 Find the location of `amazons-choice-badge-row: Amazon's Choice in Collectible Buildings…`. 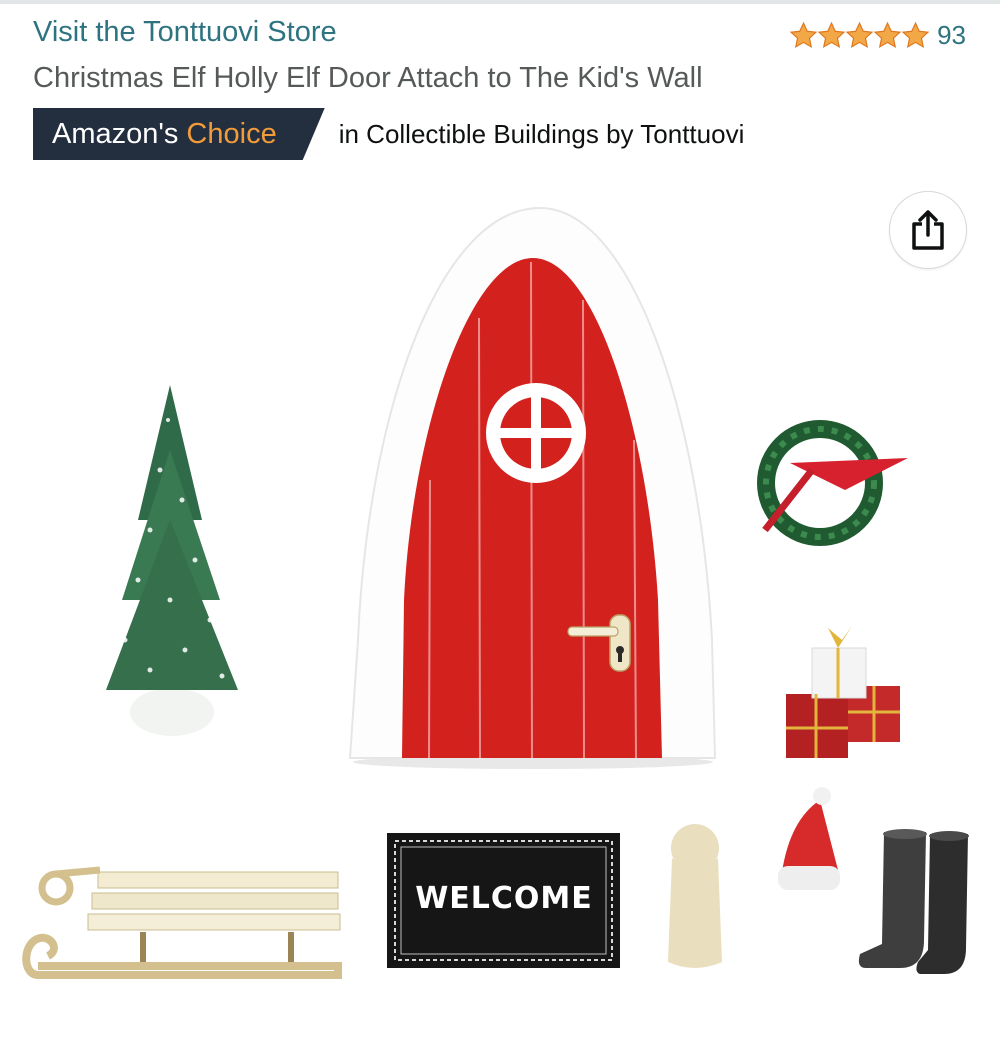

amazons-choice-badge-row: Amazon's Choice in Collectible Buildings… is located at coordinates (388, 134).